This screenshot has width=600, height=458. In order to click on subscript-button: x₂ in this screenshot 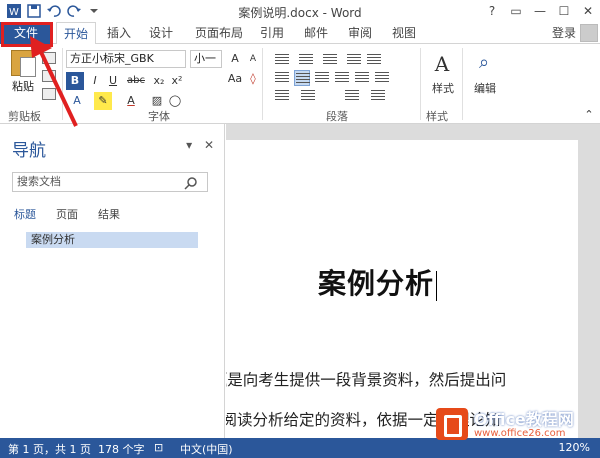, I will do `click(159, 81)`.